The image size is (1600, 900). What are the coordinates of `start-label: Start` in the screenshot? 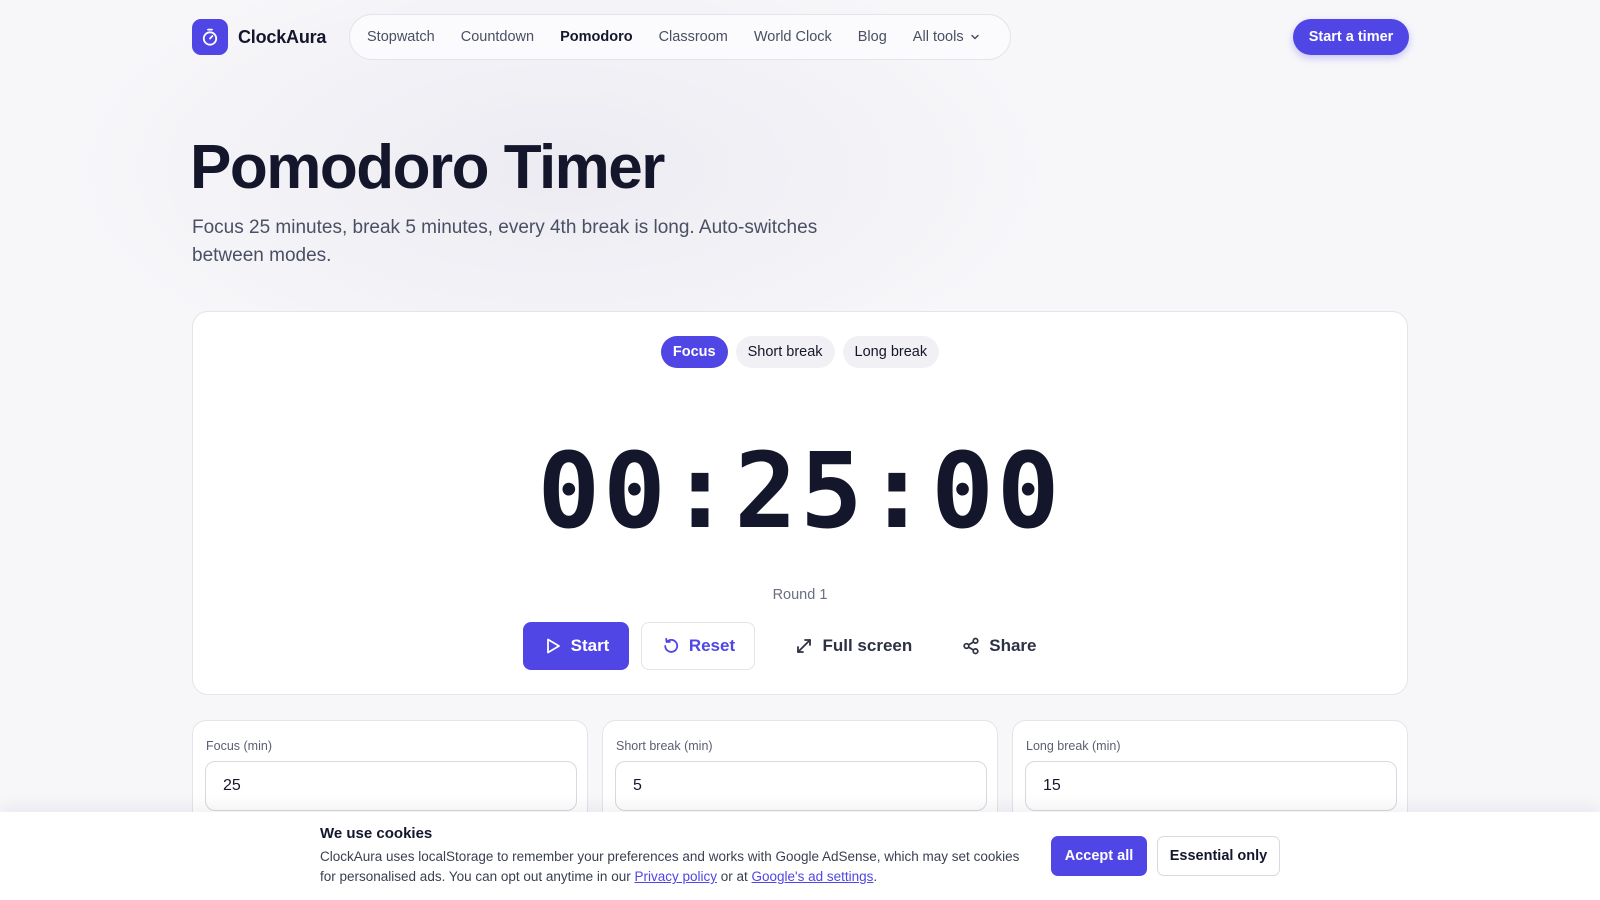 It's located at (590, 645).